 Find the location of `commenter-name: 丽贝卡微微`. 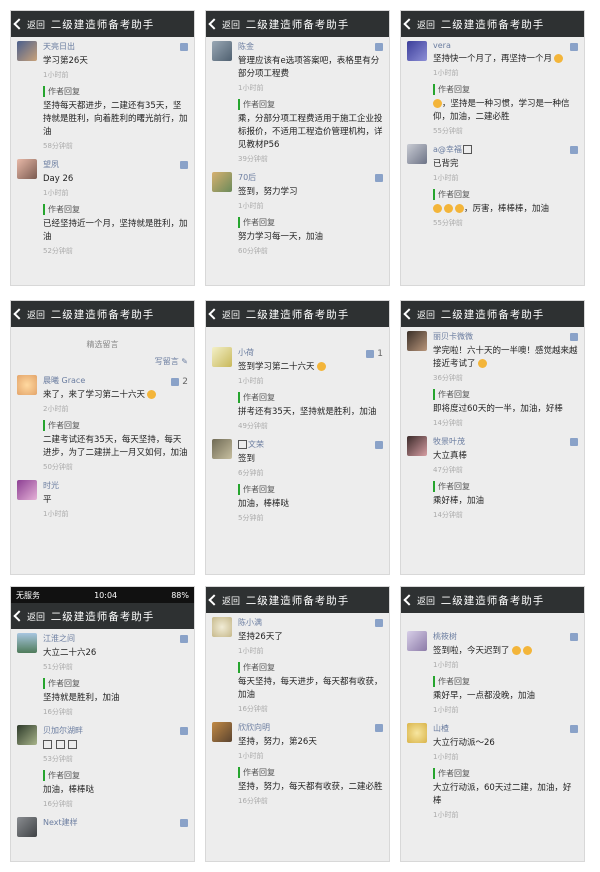

commenter-name: 丽贝卡微微 is located at coordinates (505, 336).